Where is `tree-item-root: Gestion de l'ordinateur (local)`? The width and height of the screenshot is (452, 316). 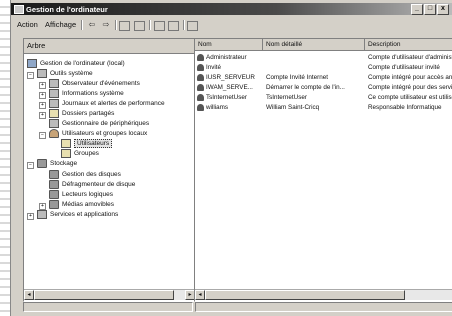
tree-item-root: Gestion de l'ordinateur (local) is located at coordinates (76, 63).